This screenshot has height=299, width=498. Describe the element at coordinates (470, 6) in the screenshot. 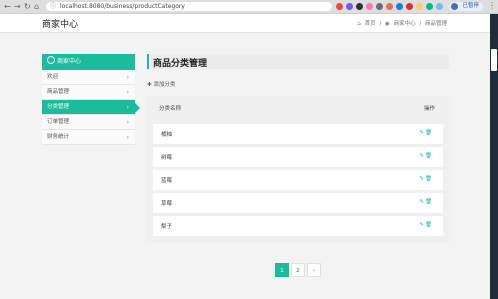

I see `profile-label: 已暂停` at that location.